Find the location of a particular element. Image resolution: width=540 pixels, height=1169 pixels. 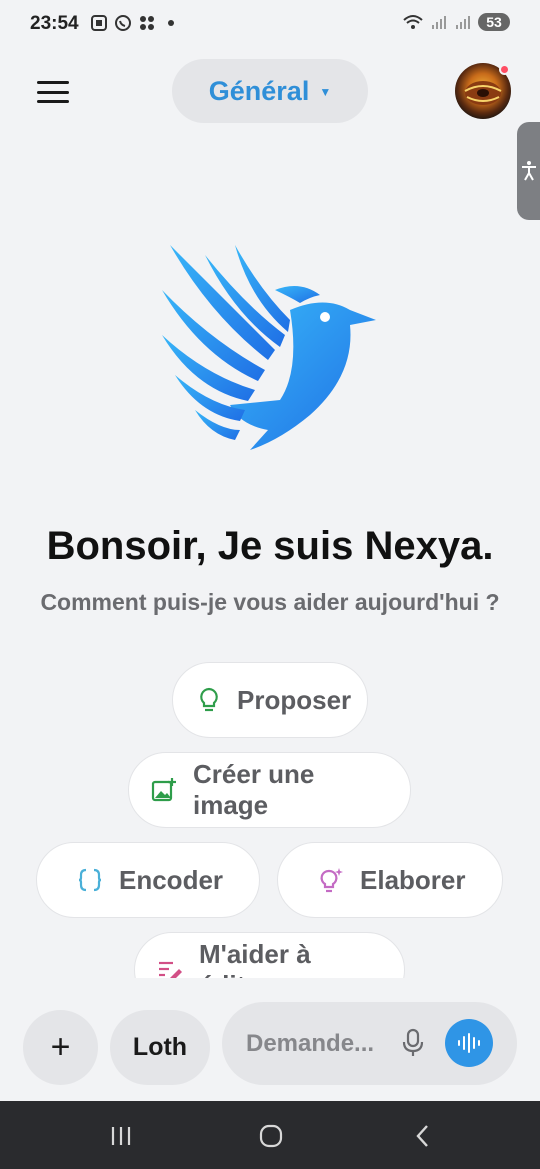

status-time: 23:54 is located at coordinates (54, 23).